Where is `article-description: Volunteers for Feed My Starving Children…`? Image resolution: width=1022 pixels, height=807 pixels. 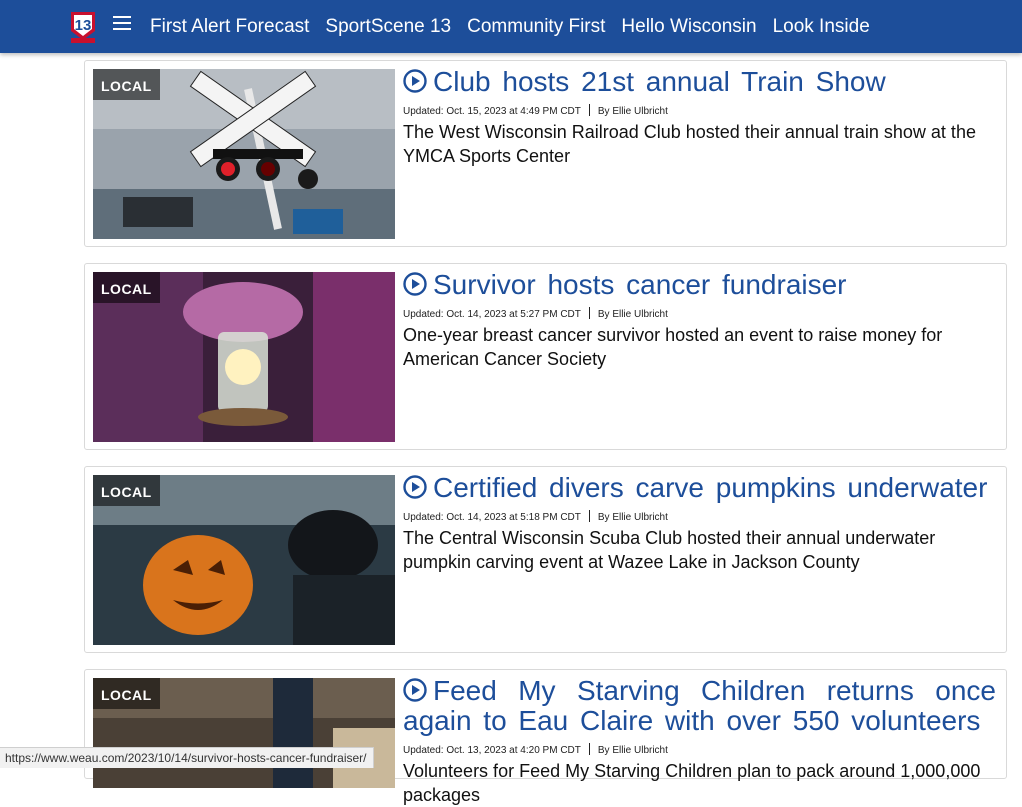 article-description: Volunteers for Feed My Starving Children… is located at coordinates (692, 783).